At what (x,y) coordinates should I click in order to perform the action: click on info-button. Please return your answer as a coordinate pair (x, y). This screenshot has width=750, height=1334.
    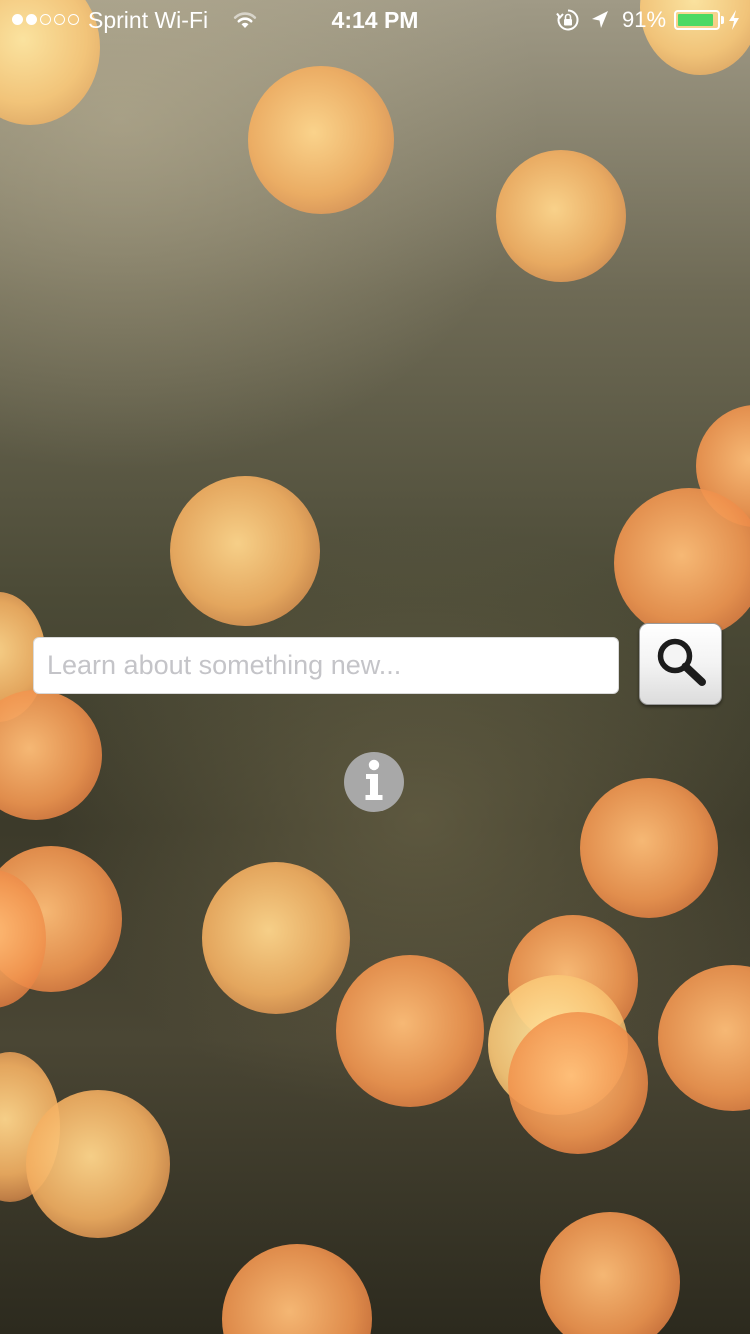
    Looking at the image, I should click on (374, 782).